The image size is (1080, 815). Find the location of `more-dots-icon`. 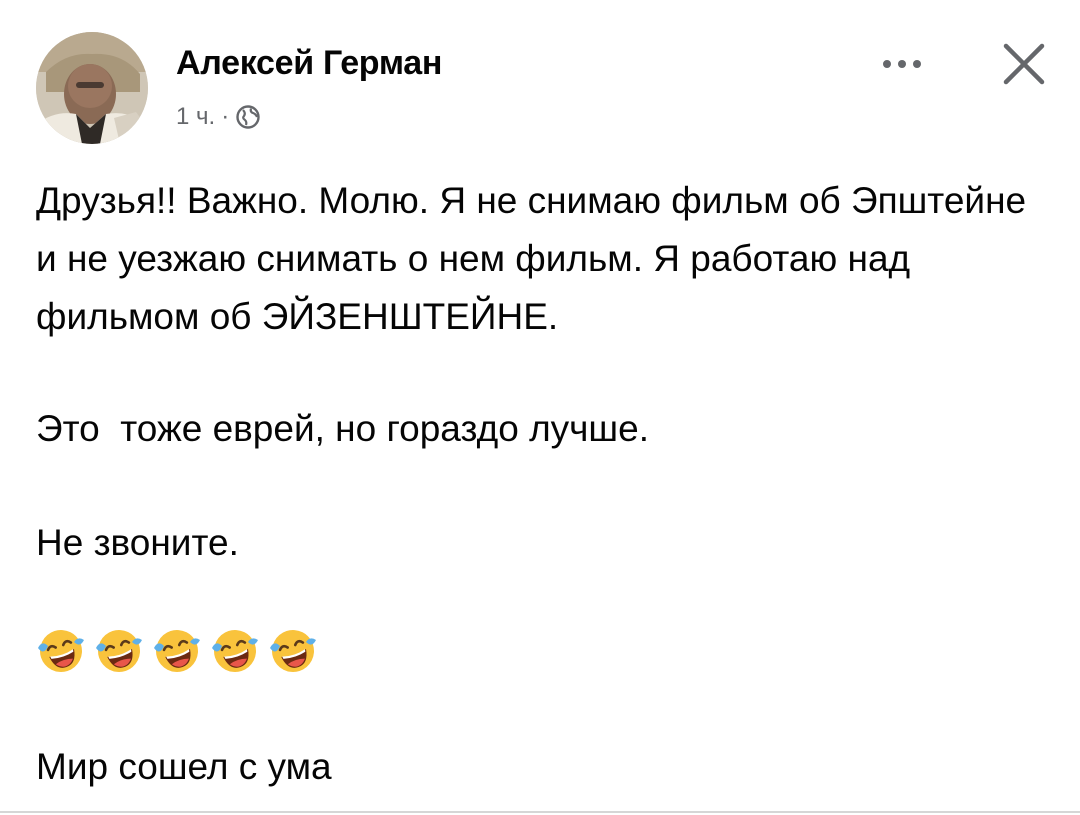

more-dots-icon is located at coordinates (887, 64).